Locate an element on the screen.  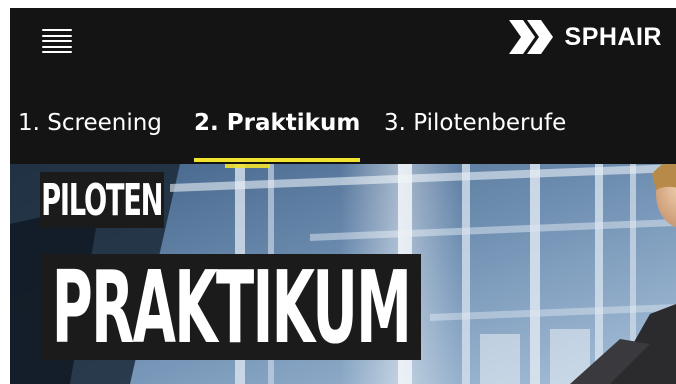
hamburger-menu-icon is located at coordinates (57, 41).